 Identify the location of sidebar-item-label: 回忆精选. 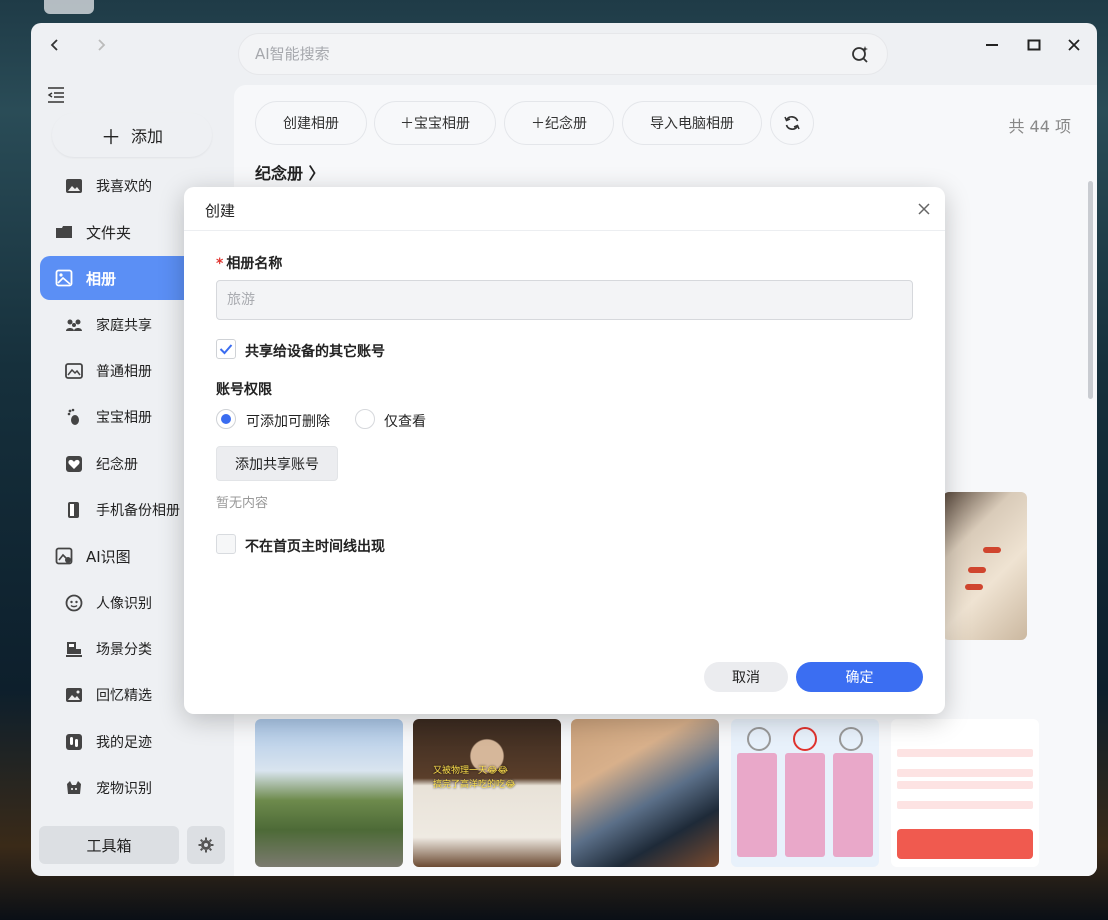
(124, 696).